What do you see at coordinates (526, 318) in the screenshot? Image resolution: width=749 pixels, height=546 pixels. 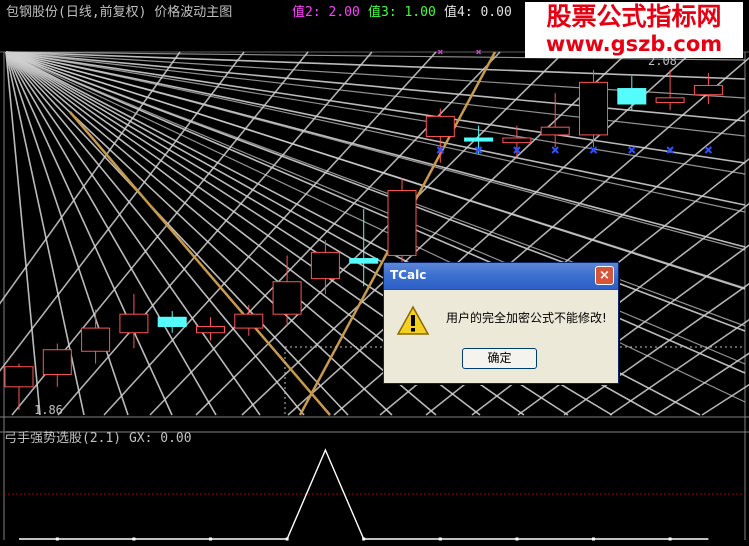 I see `dialog-message: 用户的完全加密公式不能修改!` at bounding box center [526, 318].